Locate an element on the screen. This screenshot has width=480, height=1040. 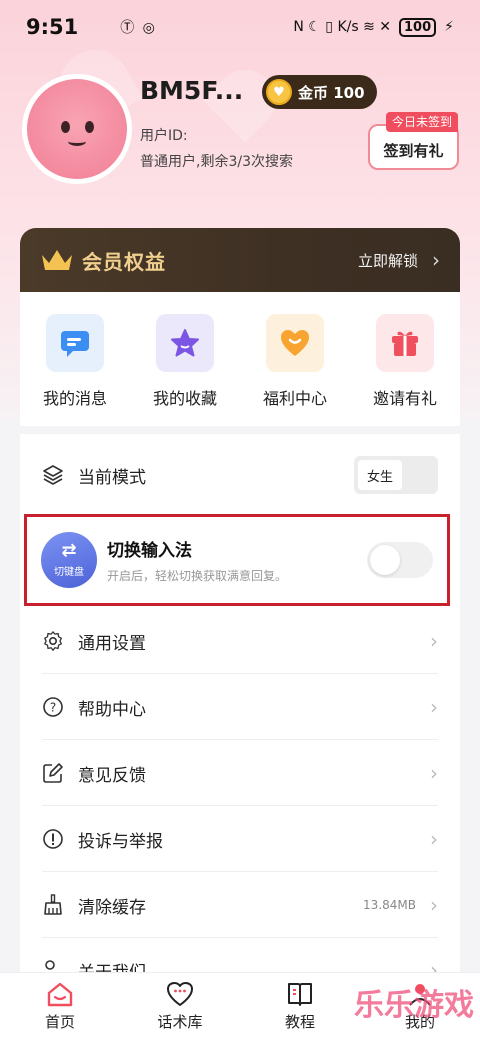
user-id: 用户ID: is located at coordinates (164, 136).